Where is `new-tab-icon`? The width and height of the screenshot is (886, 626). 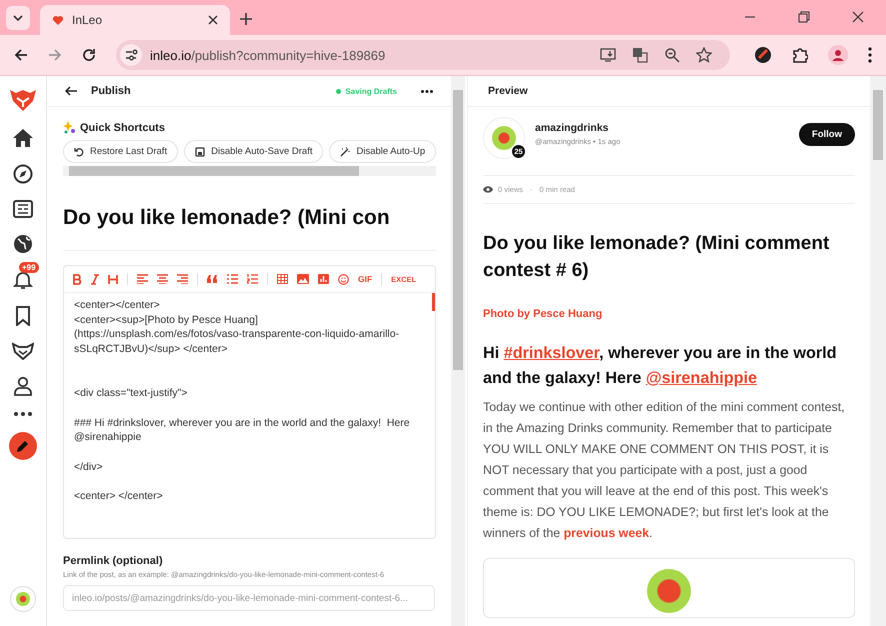 new-tab-icon is located at coordinates (246, 19).